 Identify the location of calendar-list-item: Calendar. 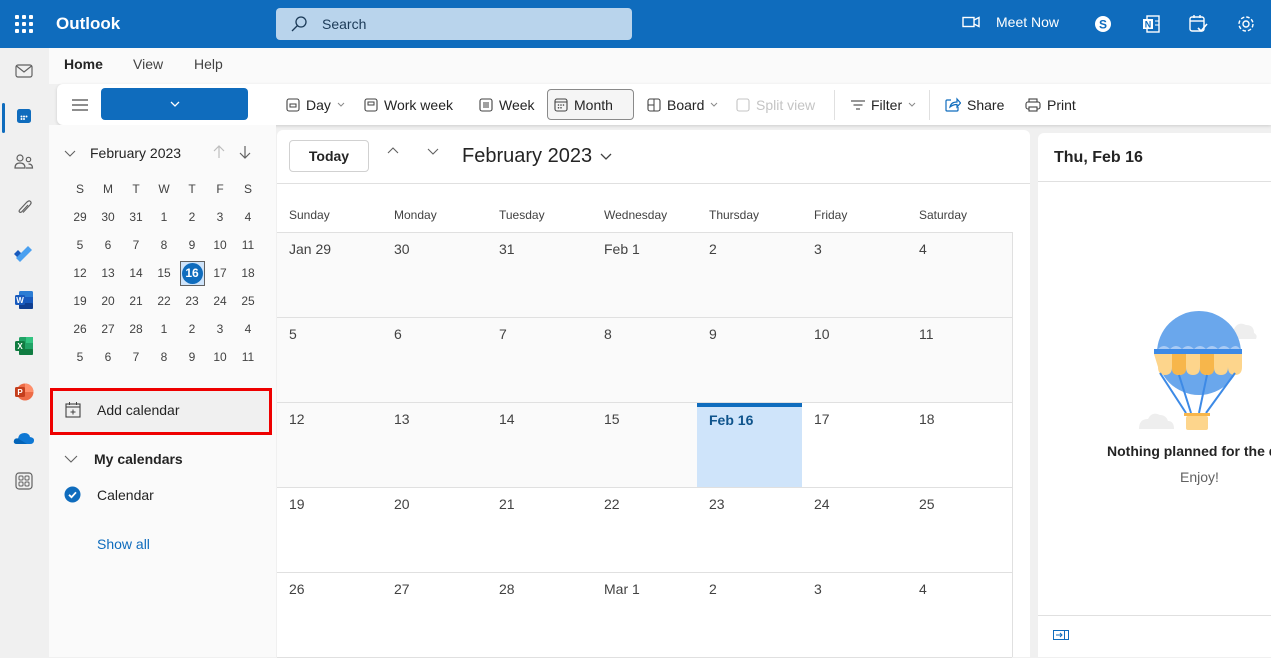
(109, 494).